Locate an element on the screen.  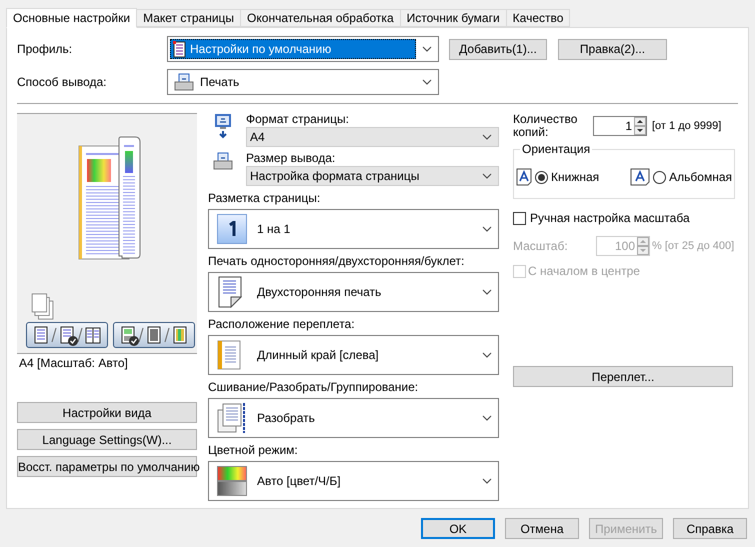
field-label: Профиль: is located at coordinates (45, 49).